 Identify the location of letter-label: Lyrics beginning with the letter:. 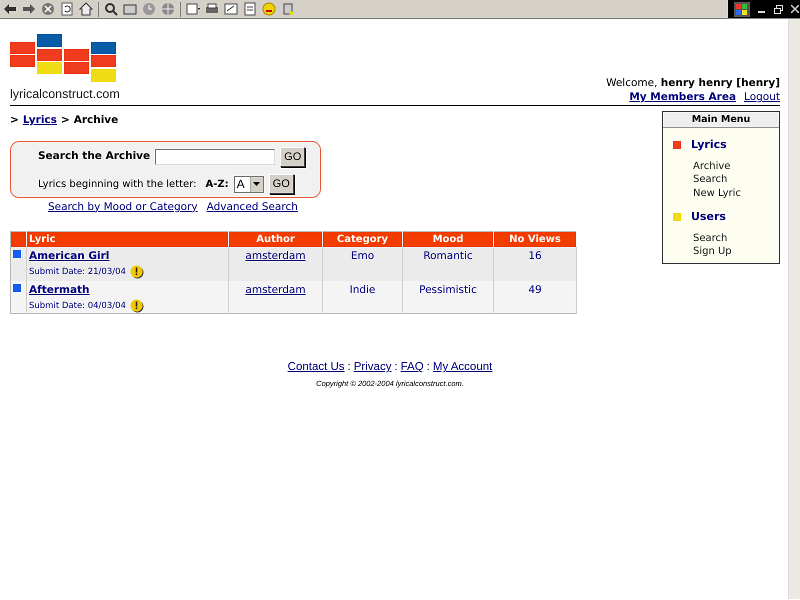
(117, 185).